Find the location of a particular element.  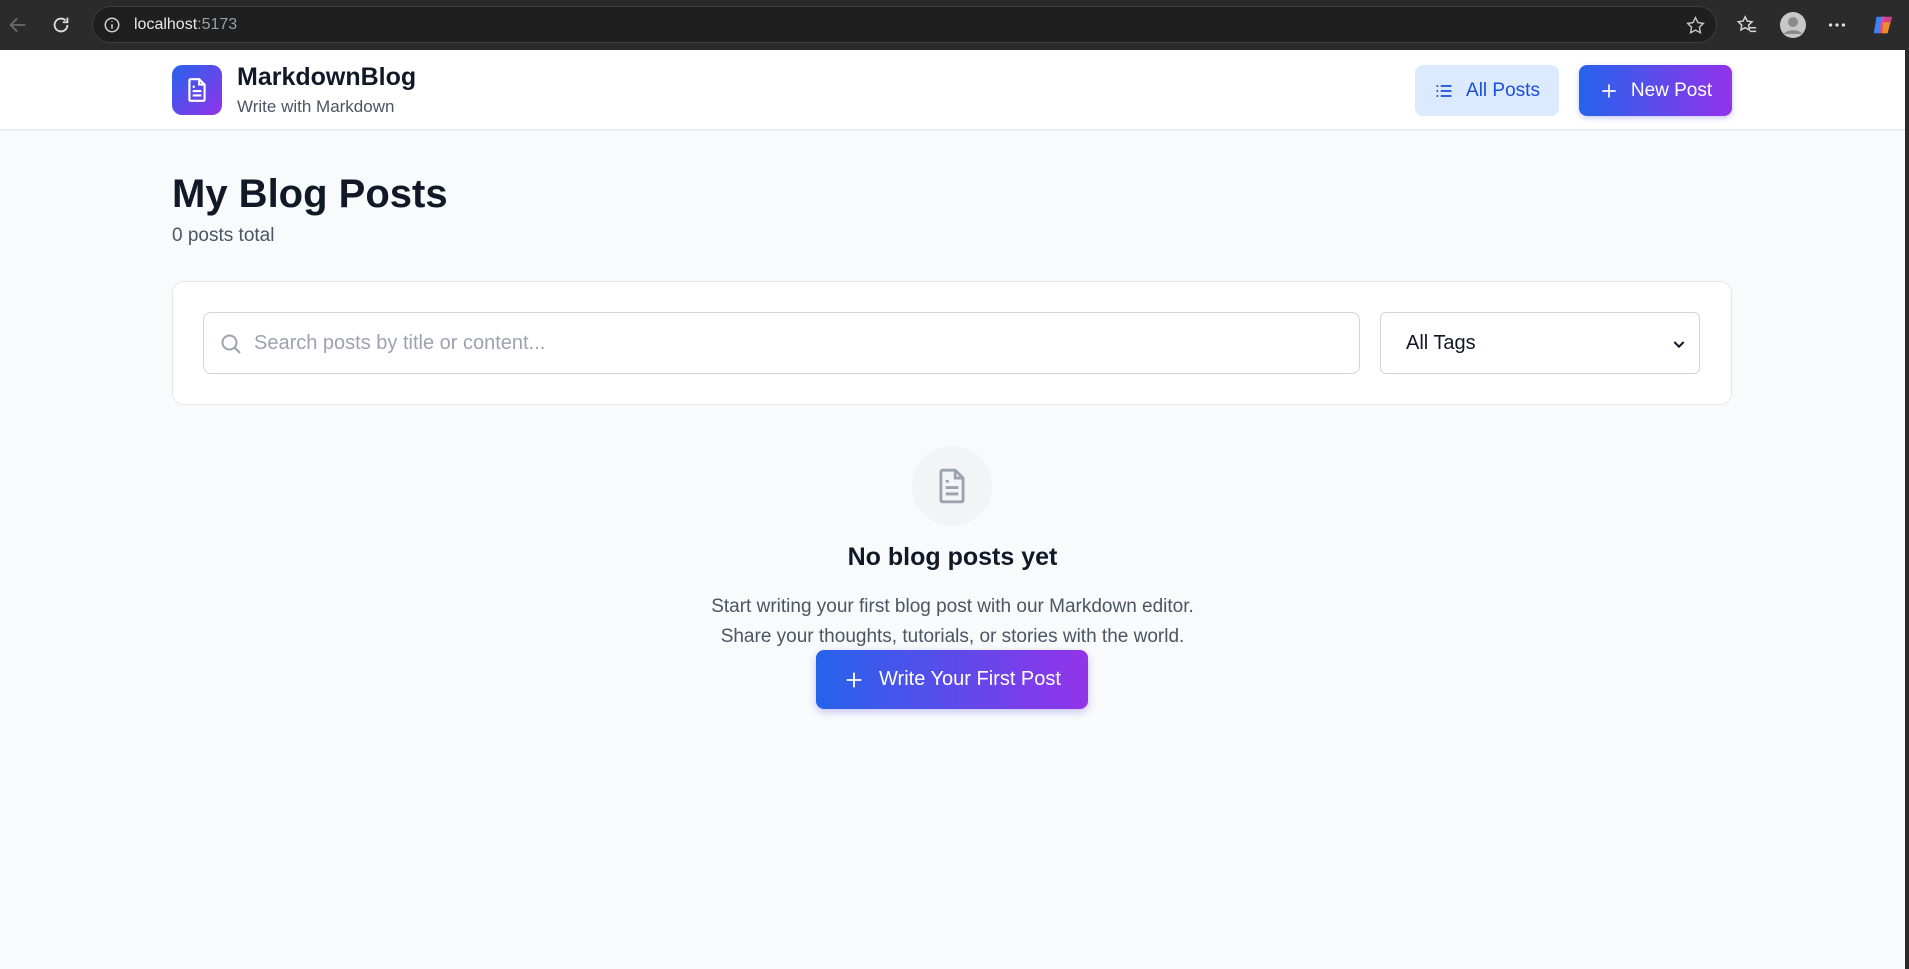

empty-state-icon is located at coordinates (952, 486).